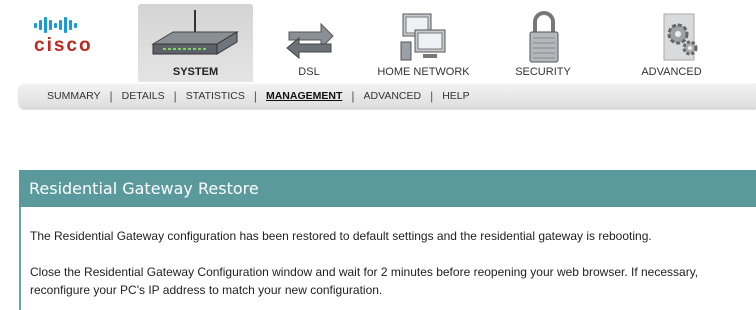 The height and width of the screenshot is (310, 756). I want to click on cisco-logo: cisco, so click(69, 39).